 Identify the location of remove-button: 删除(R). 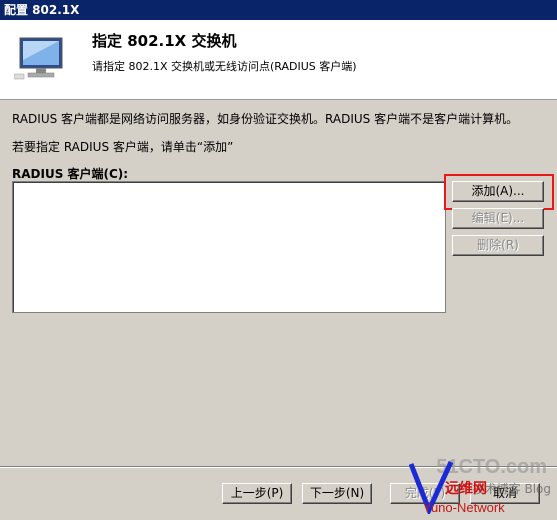
(498, 245).